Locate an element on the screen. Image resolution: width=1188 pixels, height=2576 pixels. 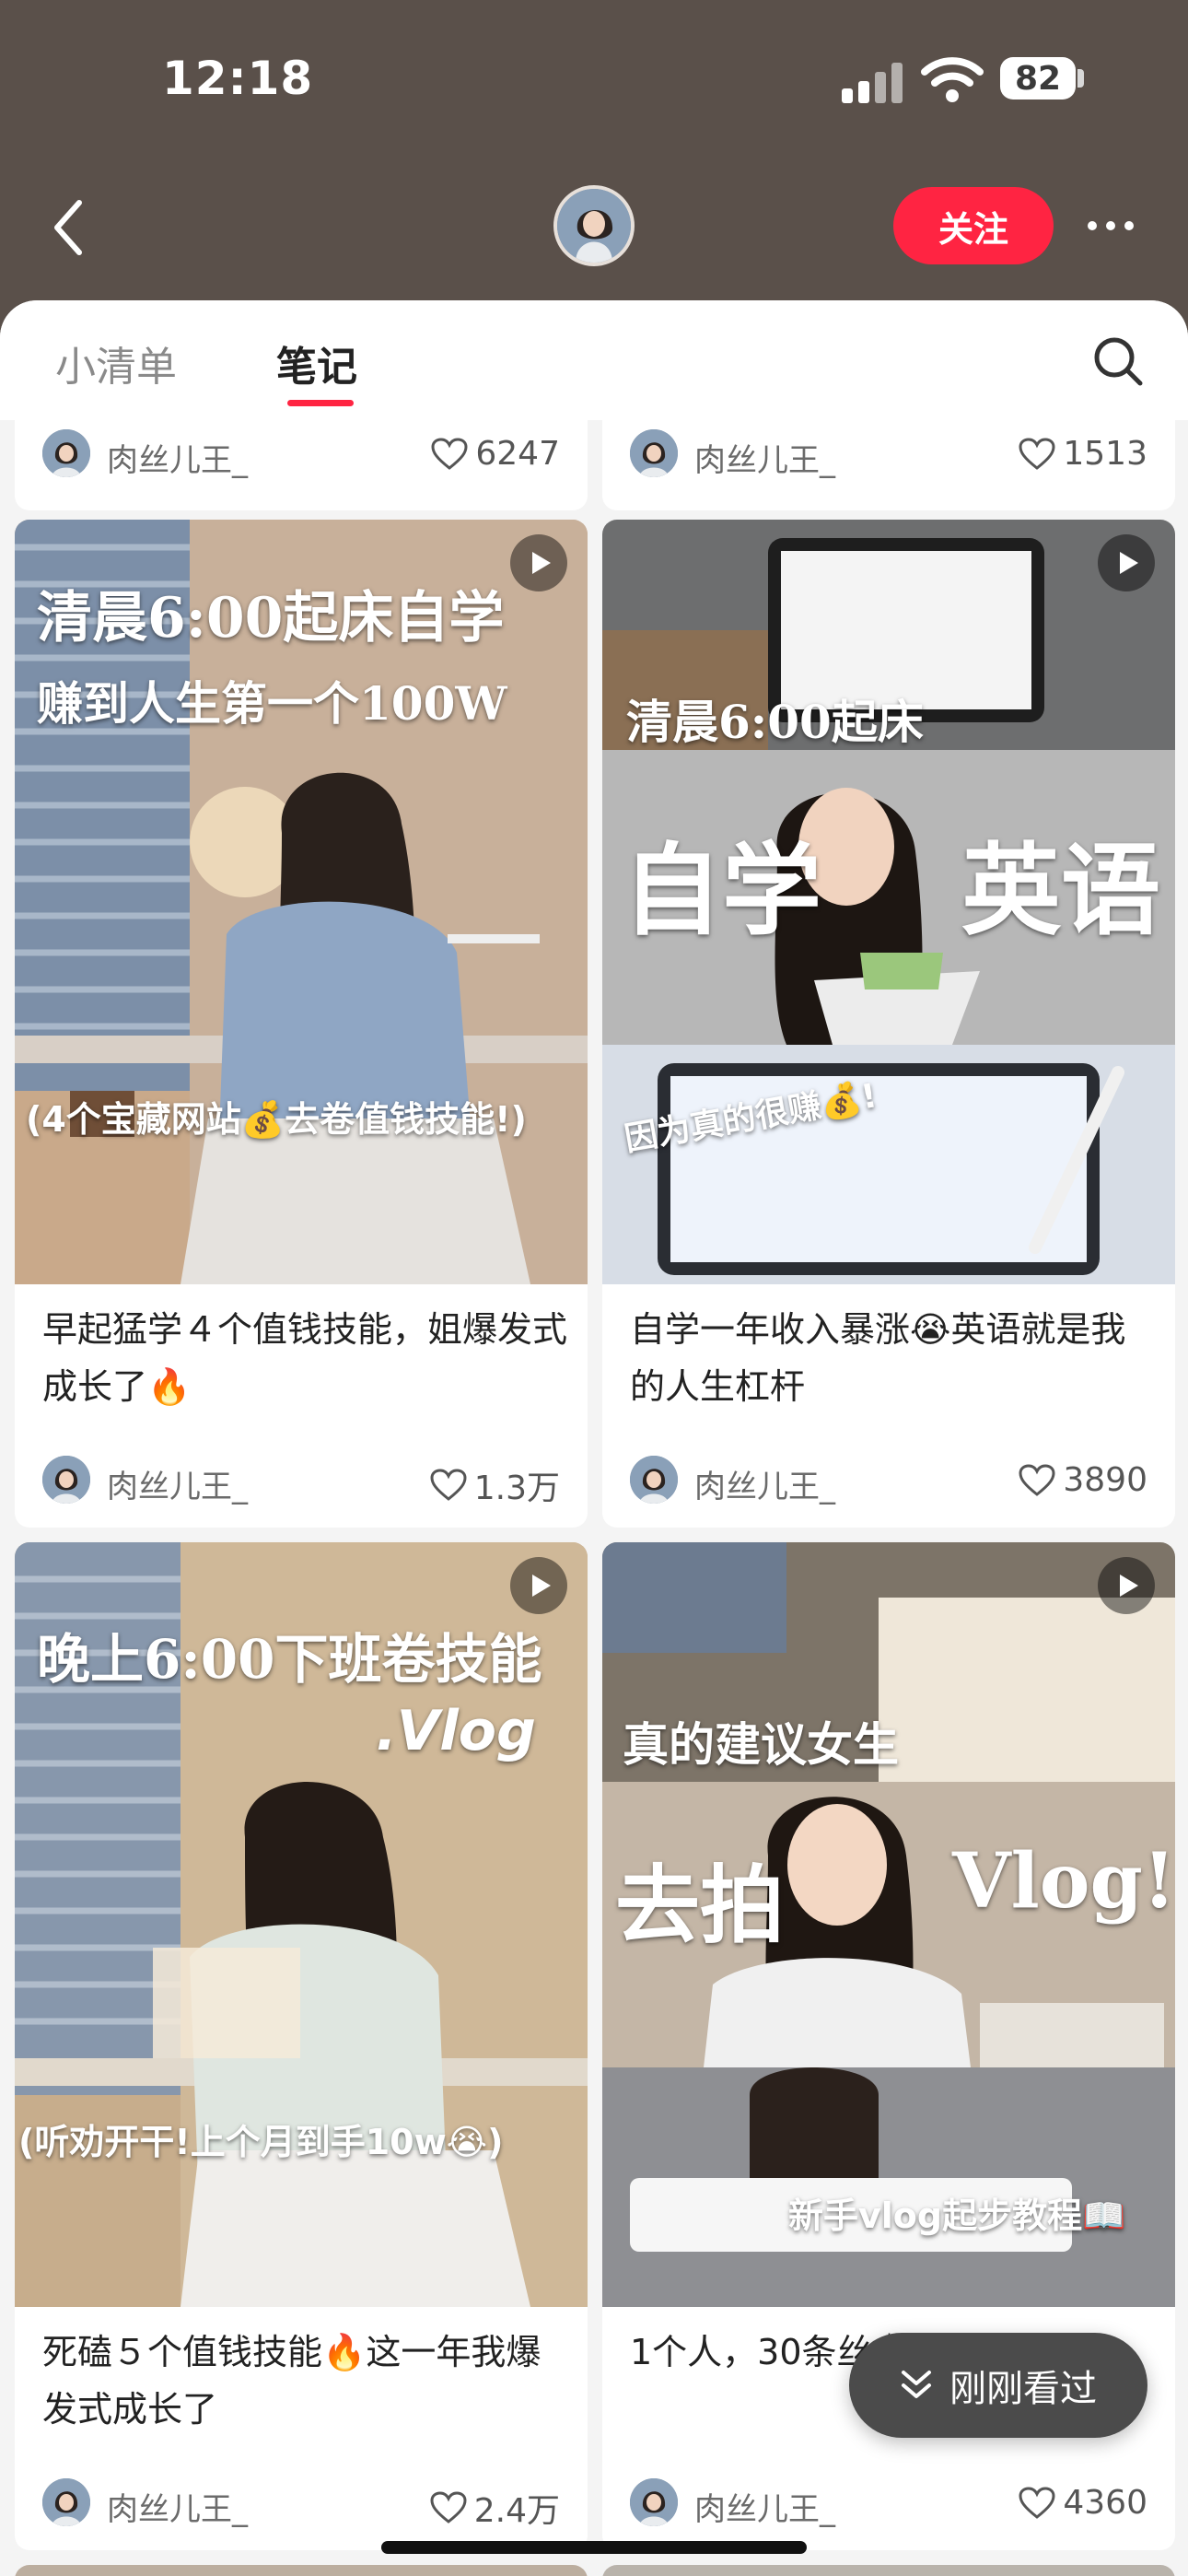
like-count: 3890 is located at coordinates (1105, 1480).